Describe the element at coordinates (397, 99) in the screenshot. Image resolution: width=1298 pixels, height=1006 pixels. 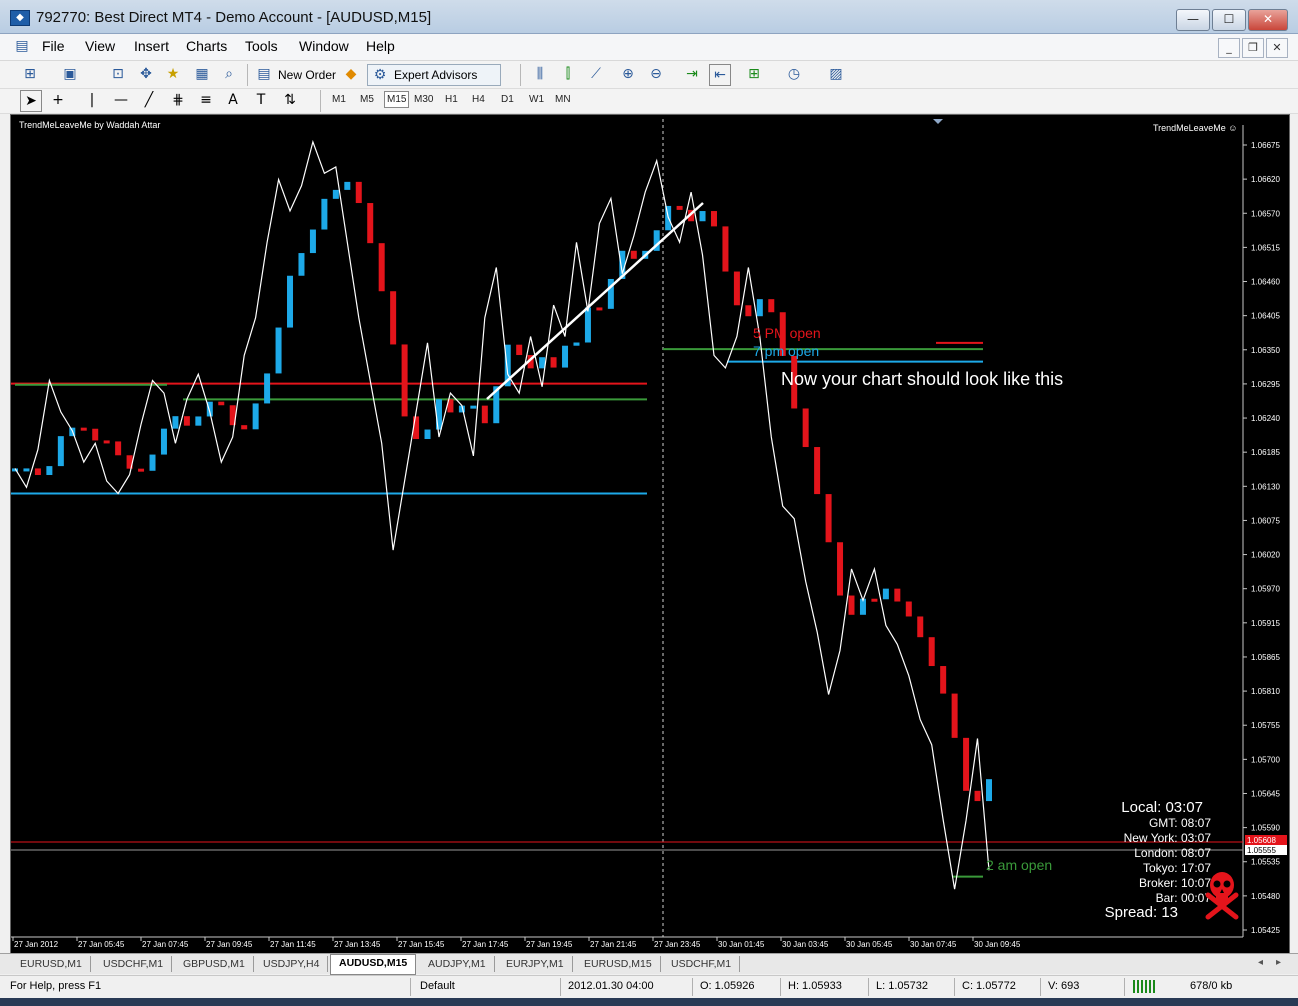
I see `tf-m15: M15` at that location.